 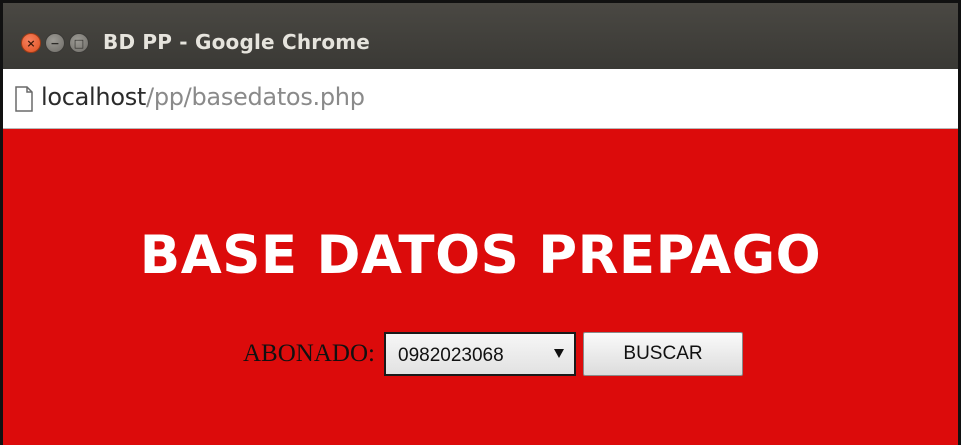 What do you see at coordinates (24, 99) in the screenshot?
I see `page-icon` at bounding box center [24, 99].